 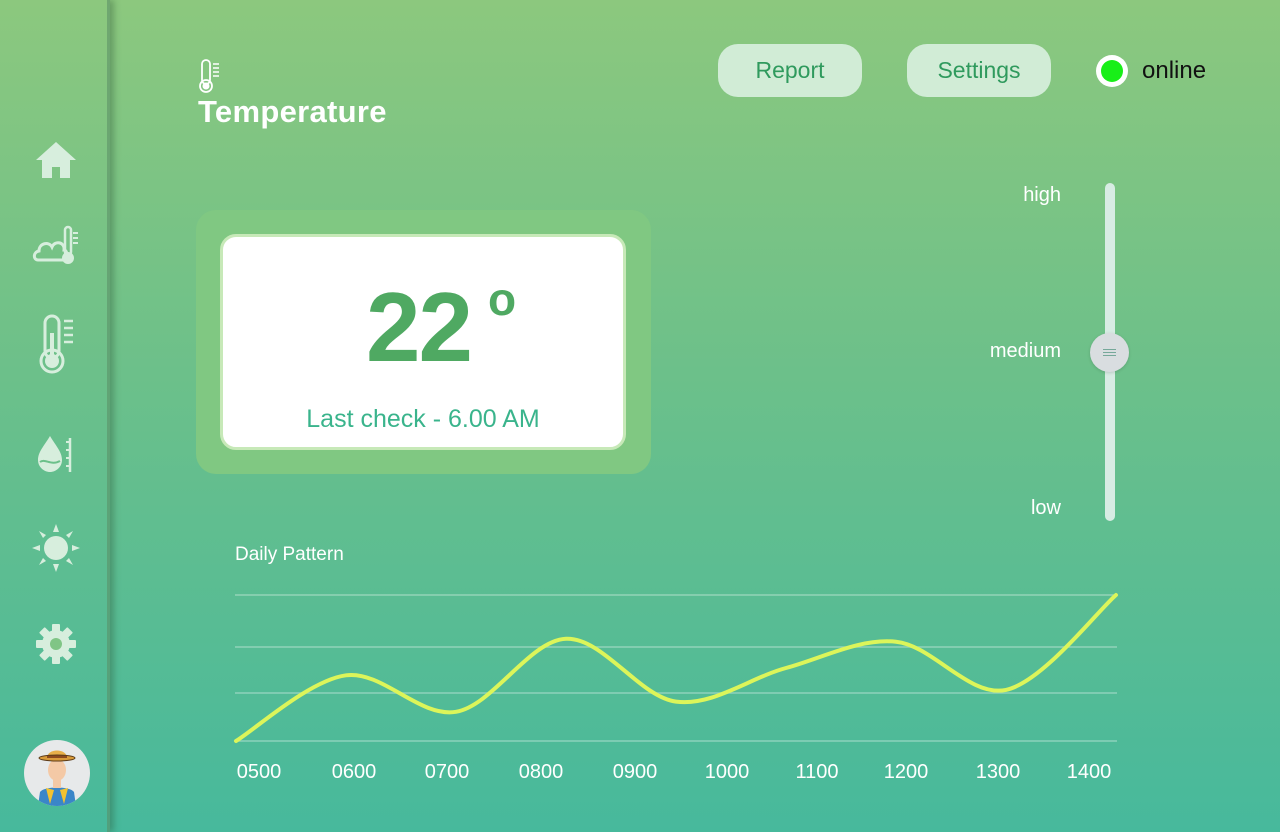 I want to click on chart-x-tick-label: 0600, so click(x=354, y=772).